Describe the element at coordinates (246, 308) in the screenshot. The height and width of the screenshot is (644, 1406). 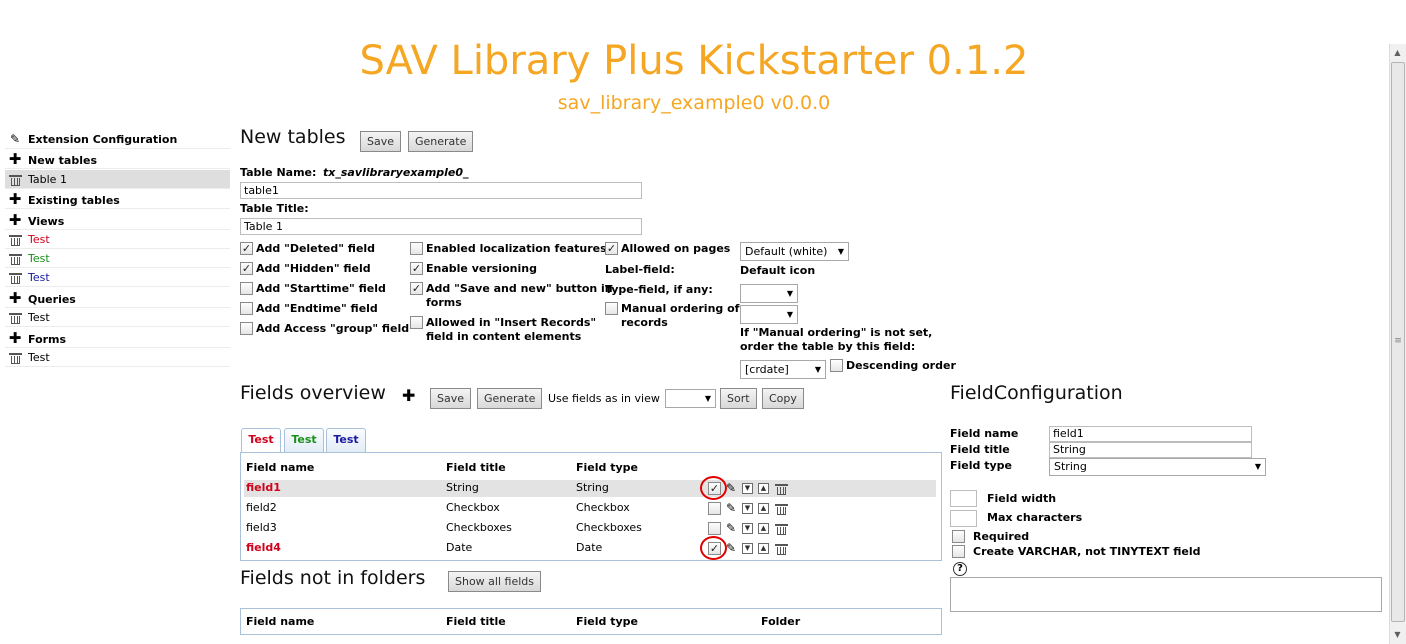
I see `add-endtime-field-checkbox` at that location.